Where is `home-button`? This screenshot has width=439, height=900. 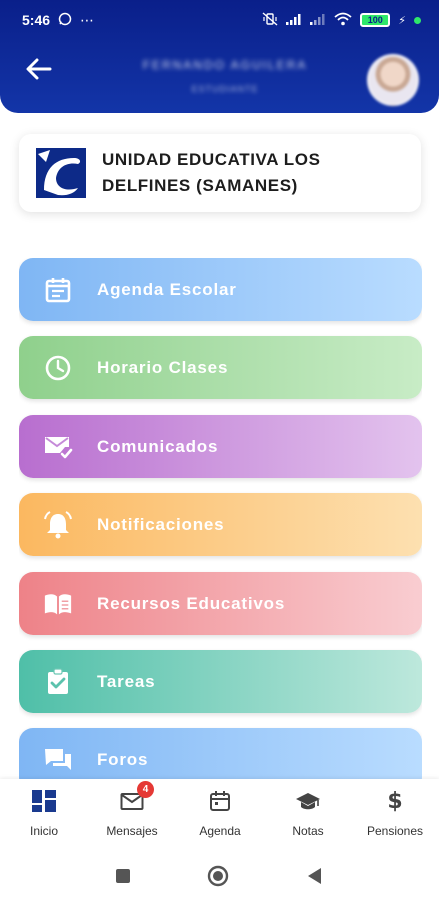 home-button is located at coordinates (218, 876).